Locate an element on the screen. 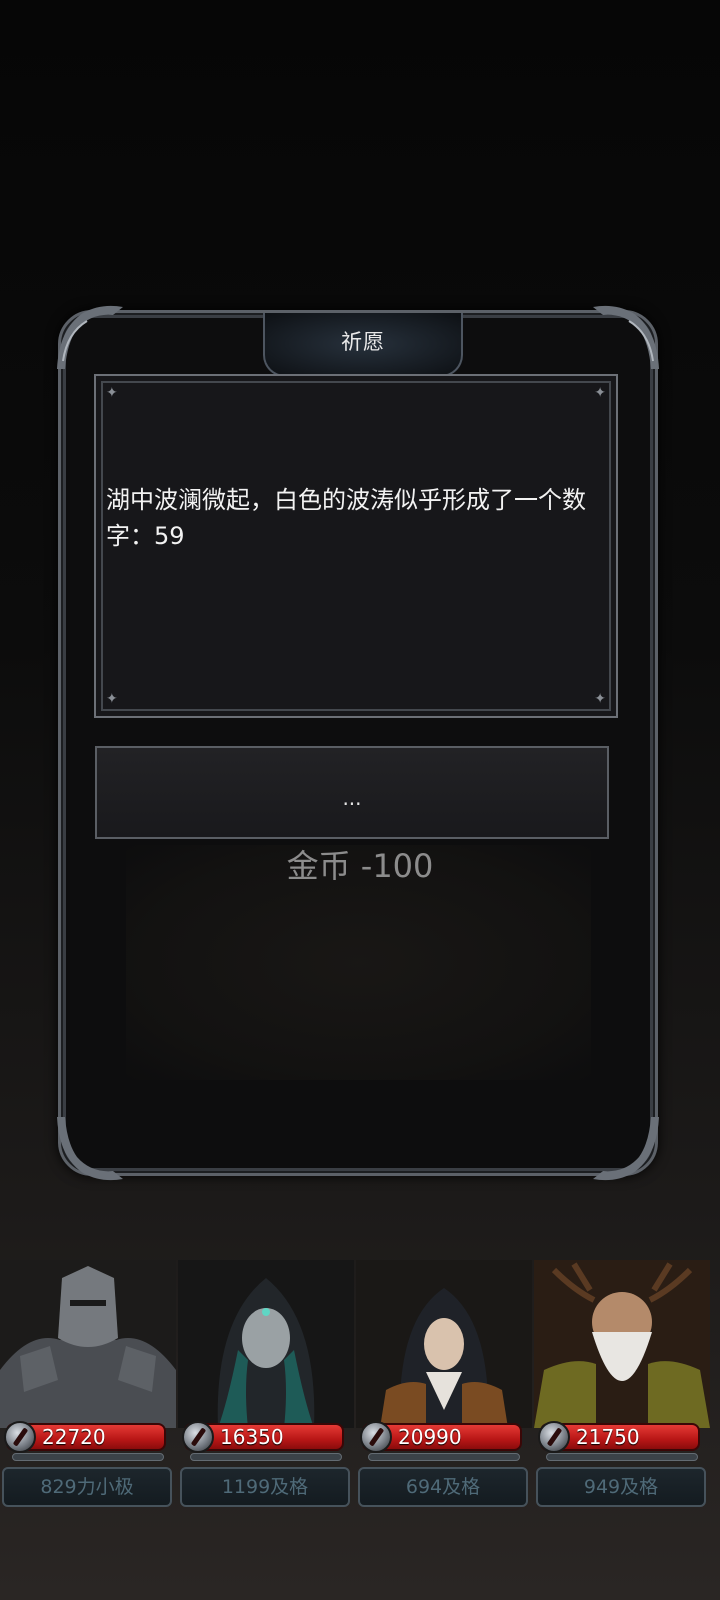 The image size is (720, 1600). hp-bar: 21750 is located at coordinates (619, 1437).